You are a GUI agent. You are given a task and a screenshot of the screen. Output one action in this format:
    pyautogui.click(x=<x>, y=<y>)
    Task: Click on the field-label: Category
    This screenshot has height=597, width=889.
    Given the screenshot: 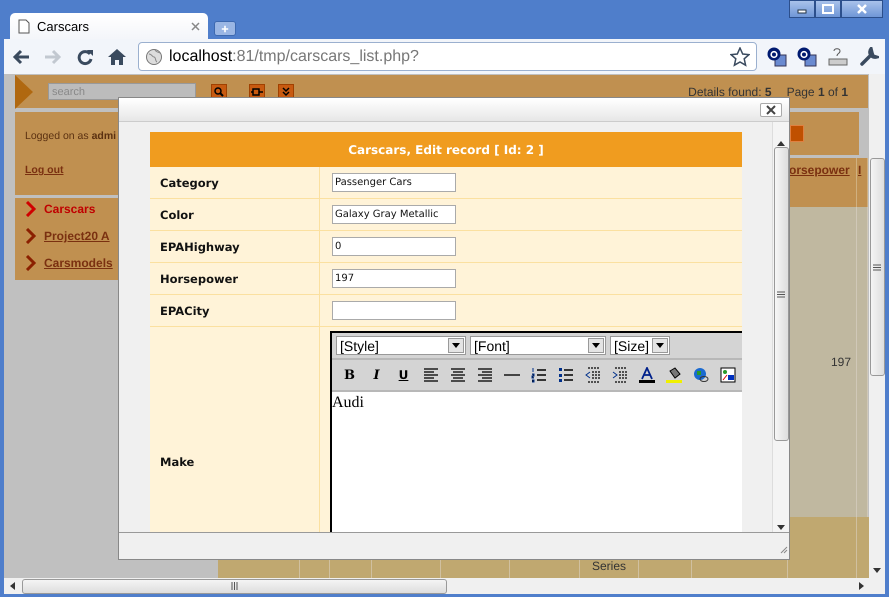 What is the action you would take?
    pyautogui.click(x=189, y=183)
    